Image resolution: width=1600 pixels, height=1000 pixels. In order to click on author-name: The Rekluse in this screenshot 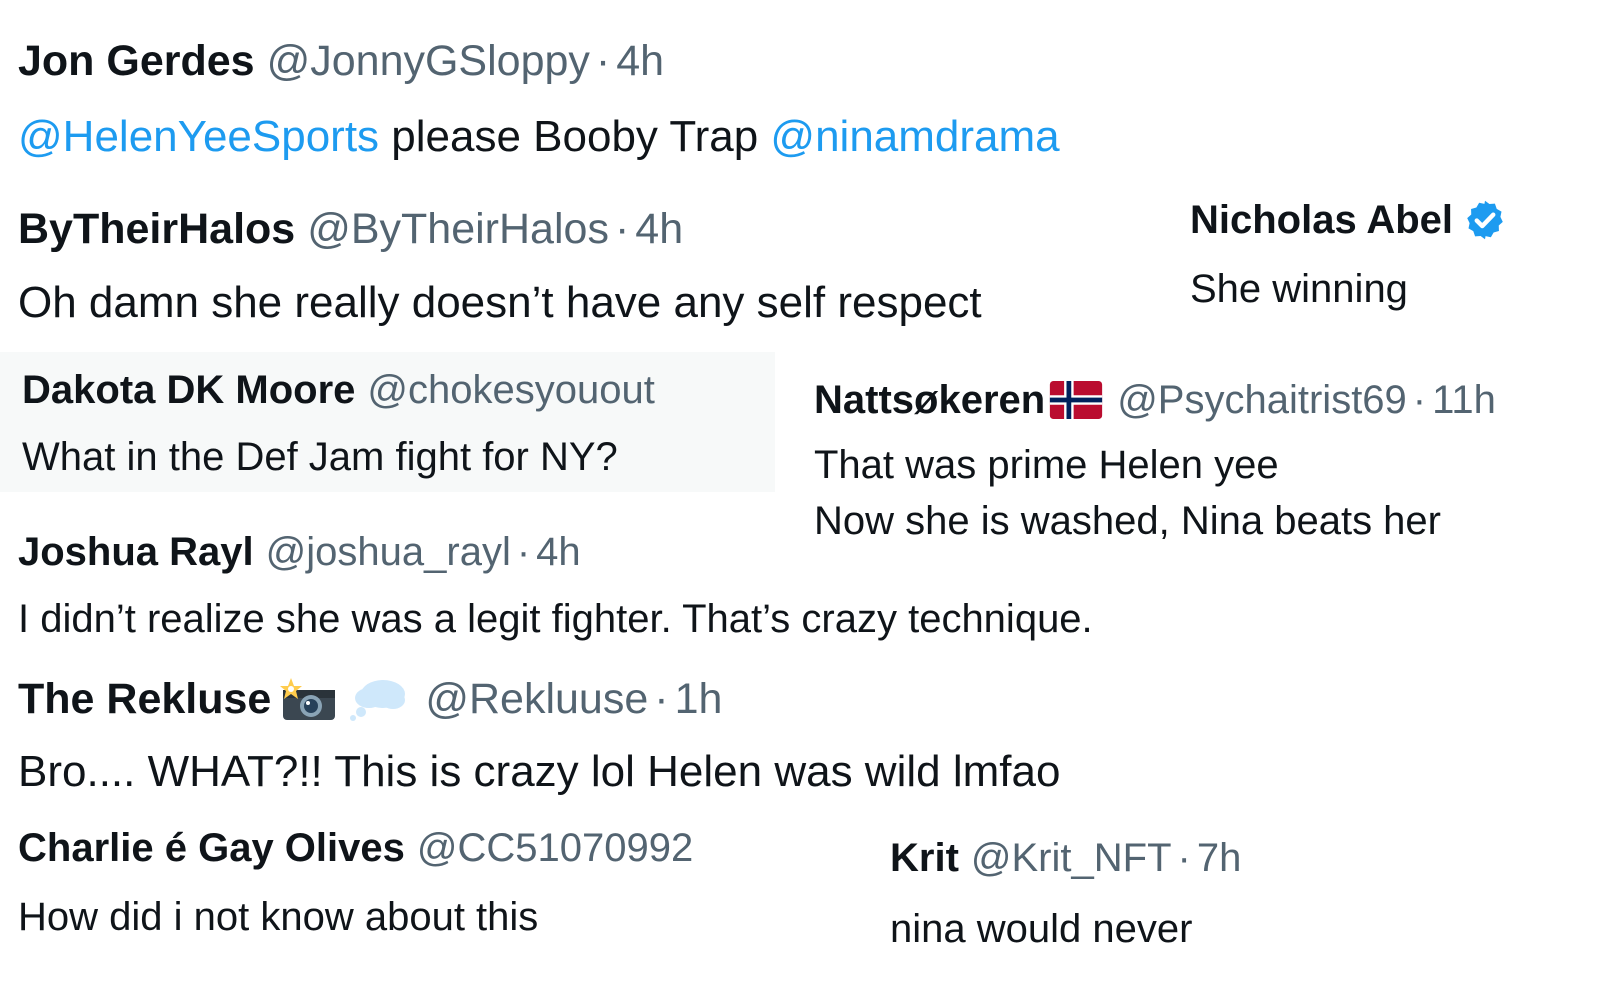, I will do `click(144, 699)`.